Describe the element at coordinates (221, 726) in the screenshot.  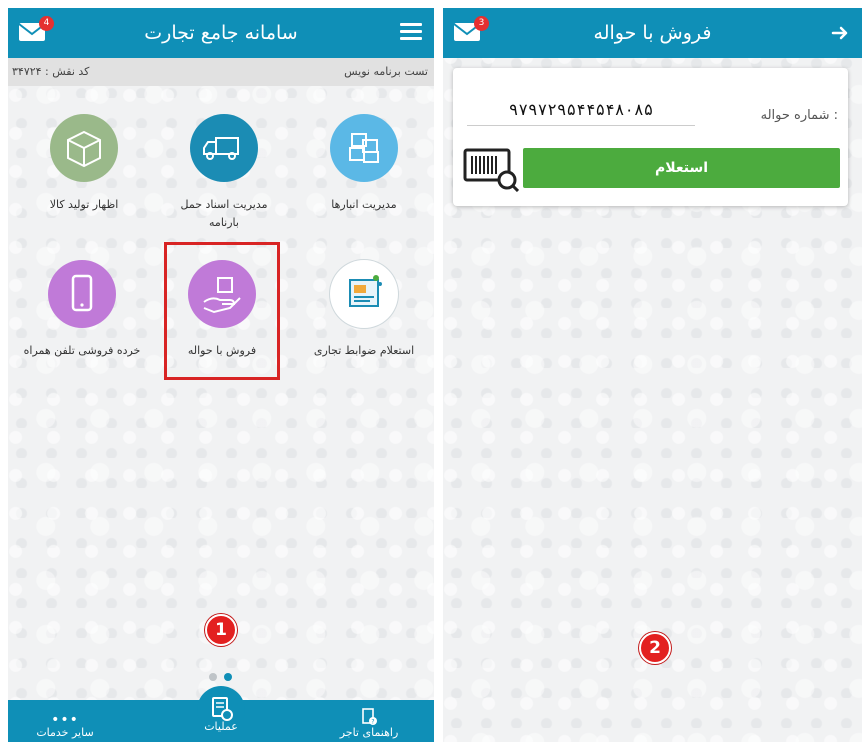
I see `nav-label: عملیات` at that location.